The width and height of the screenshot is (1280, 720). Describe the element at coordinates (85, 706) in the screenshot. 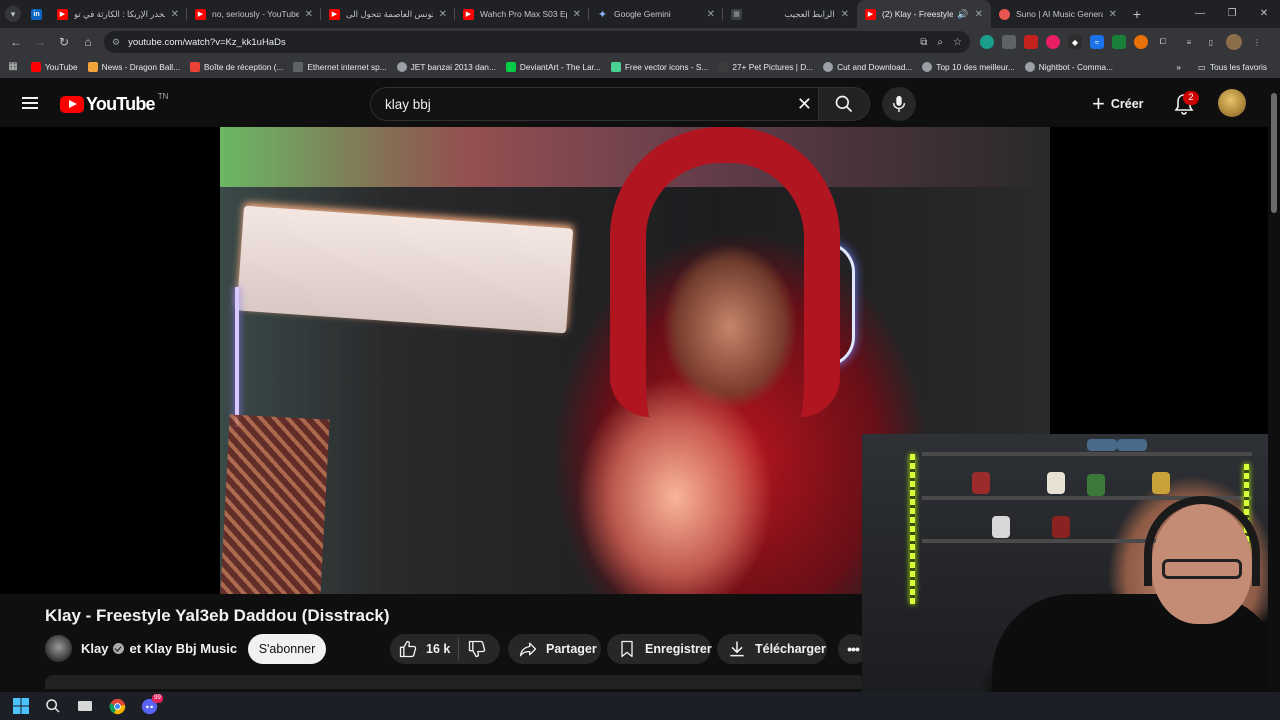

I see `task-view-icon` at that location.